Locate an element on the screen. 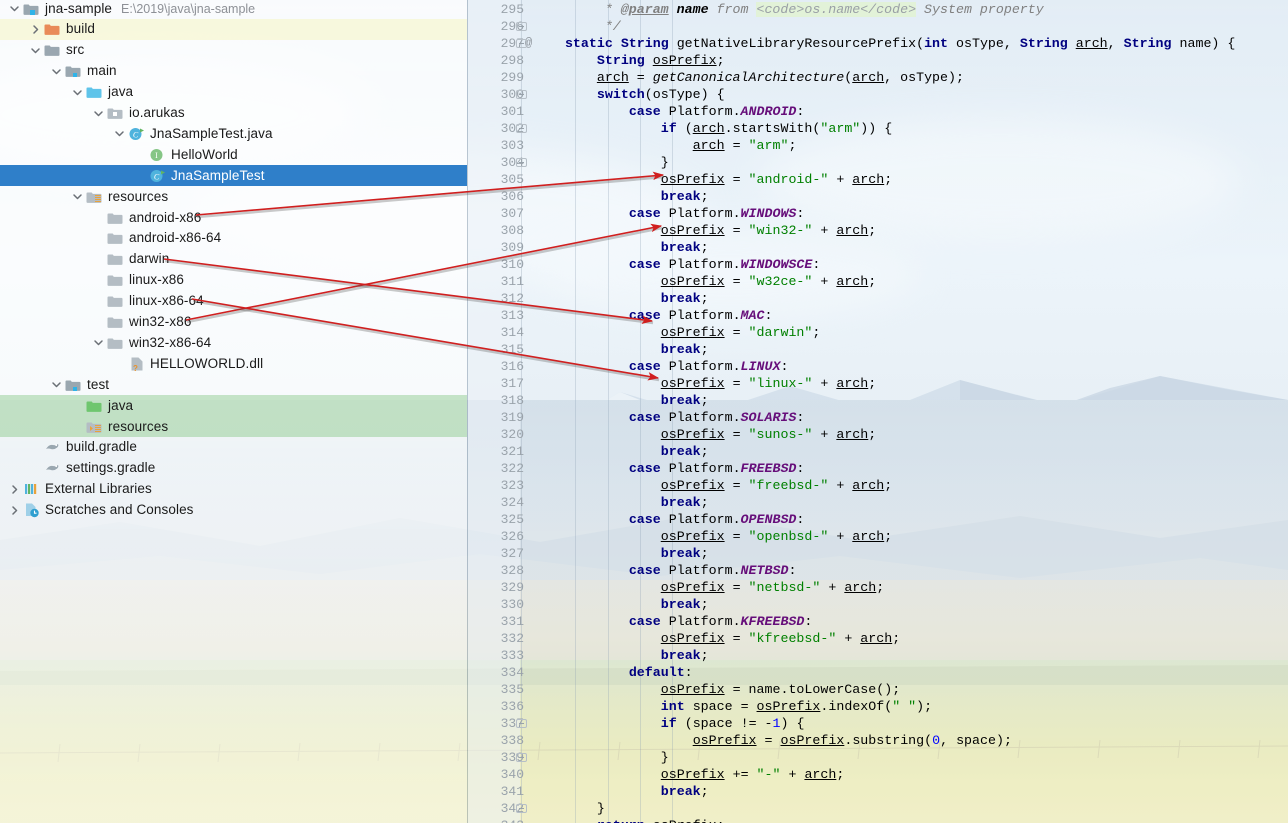 Image resolution: width=1288 pixels, height=823 pixels. line-number: 303 is located at coordinates (512, 145).